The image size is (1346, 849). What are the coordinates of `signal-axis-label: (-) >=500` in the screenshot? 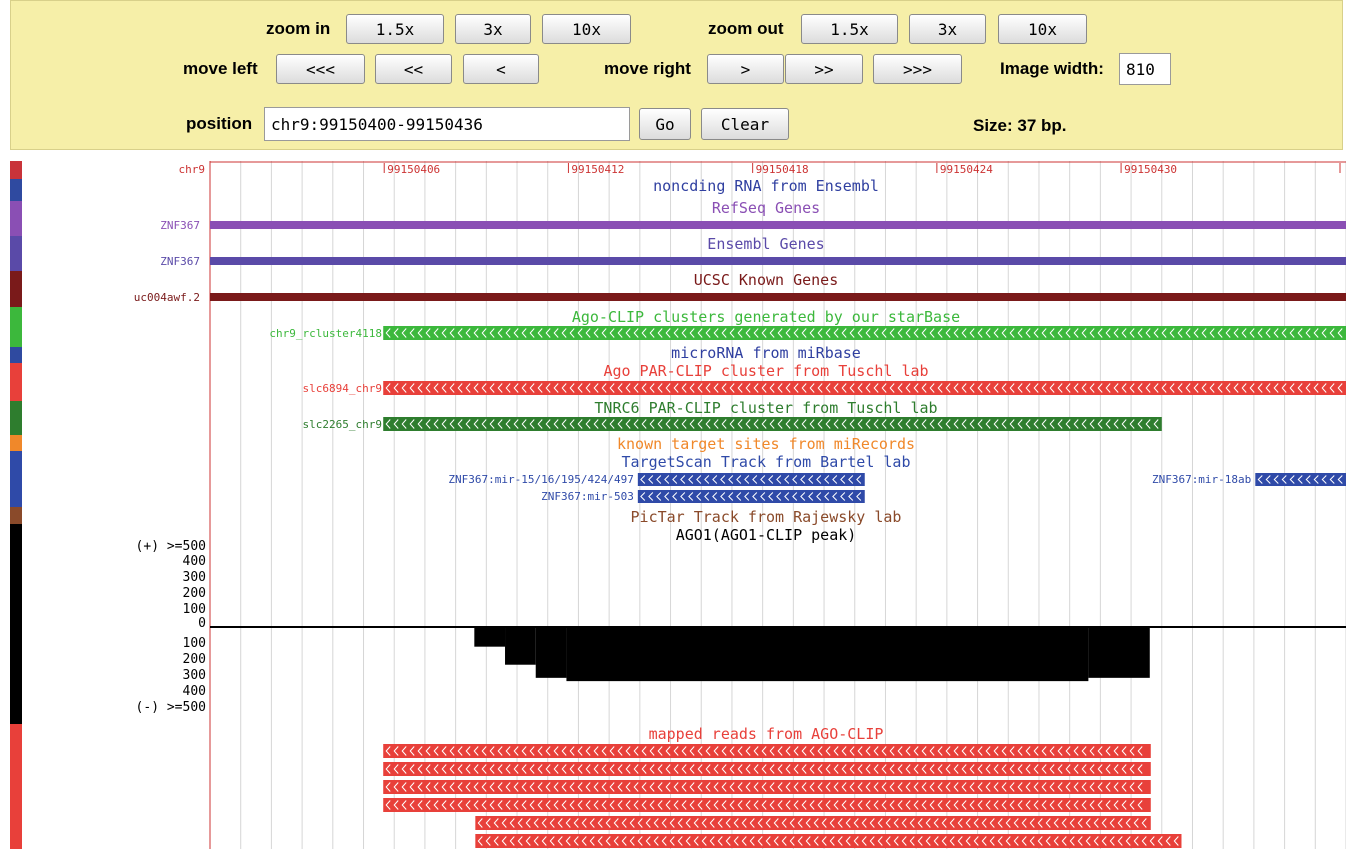 It's located at (171, 707).